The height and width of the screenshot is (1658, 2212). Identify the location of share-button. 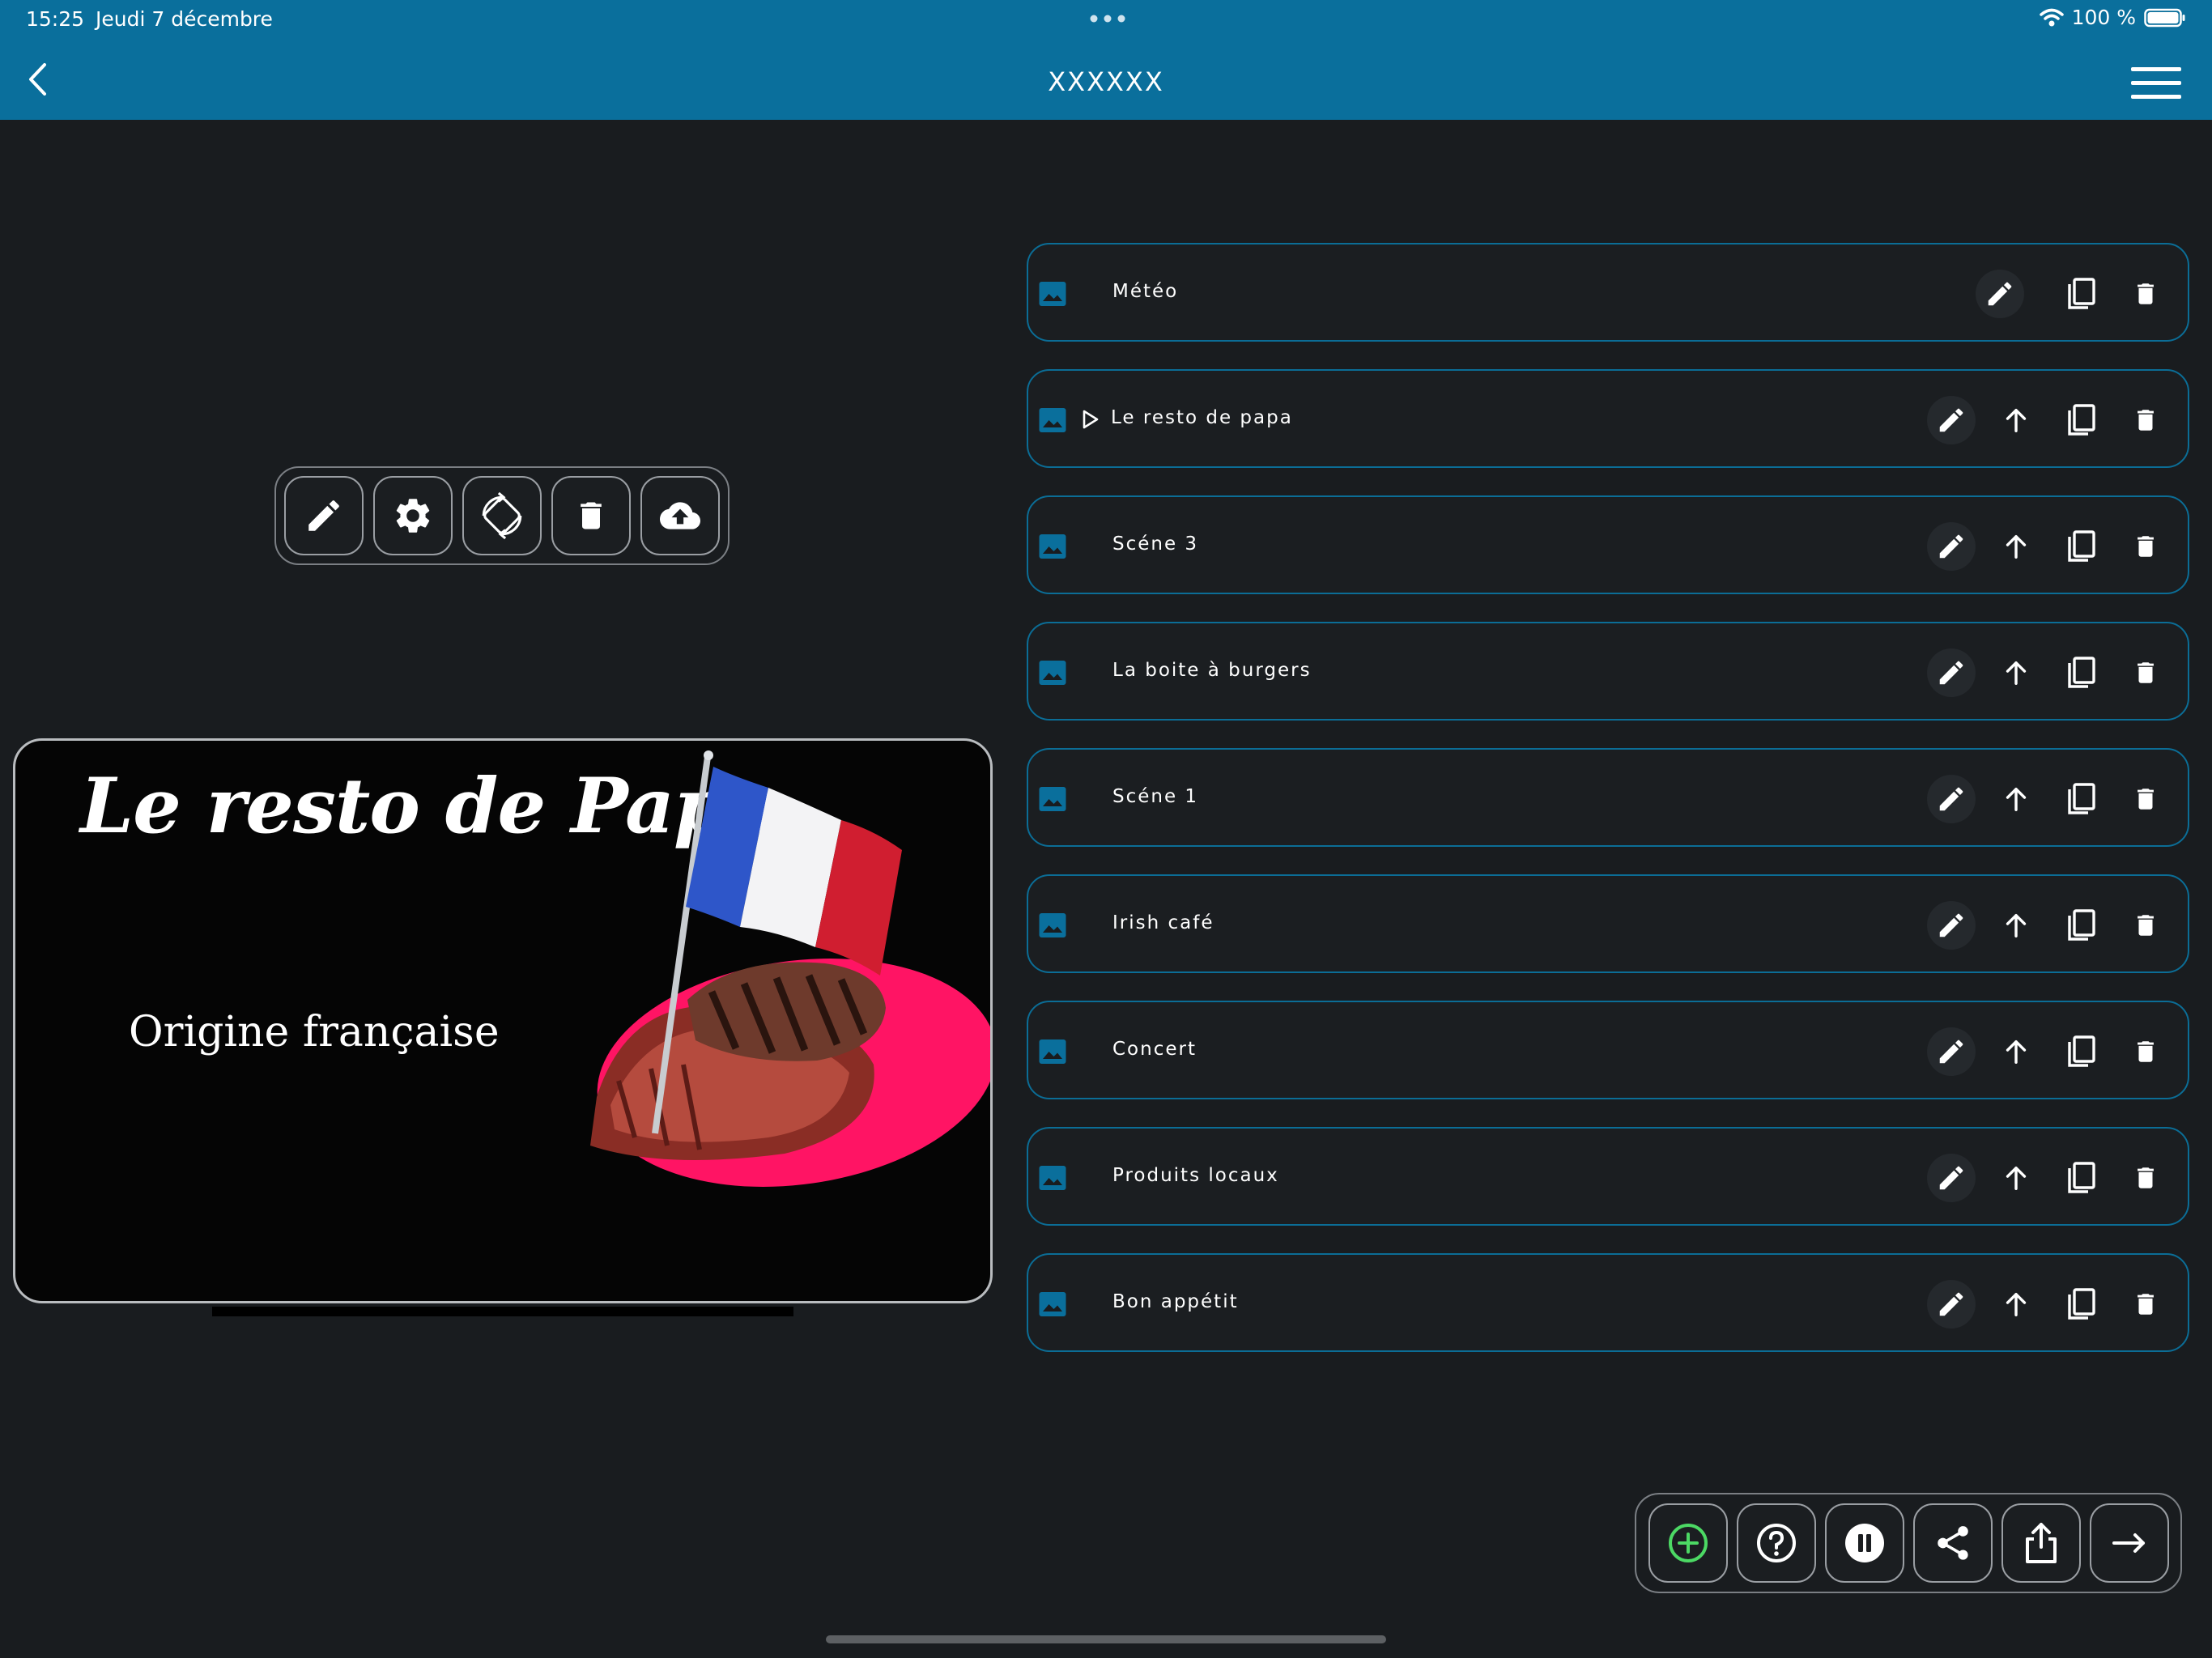
(1953, 1543).